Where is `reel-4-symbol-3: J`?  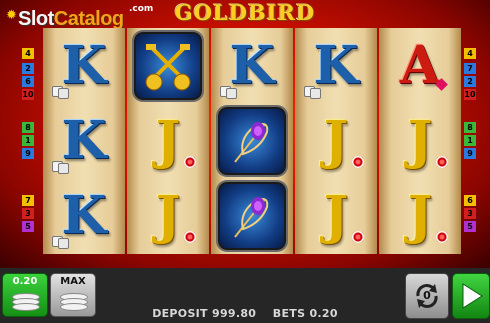 reel-4-symbol-3: J is located at coordinates (336, 216).